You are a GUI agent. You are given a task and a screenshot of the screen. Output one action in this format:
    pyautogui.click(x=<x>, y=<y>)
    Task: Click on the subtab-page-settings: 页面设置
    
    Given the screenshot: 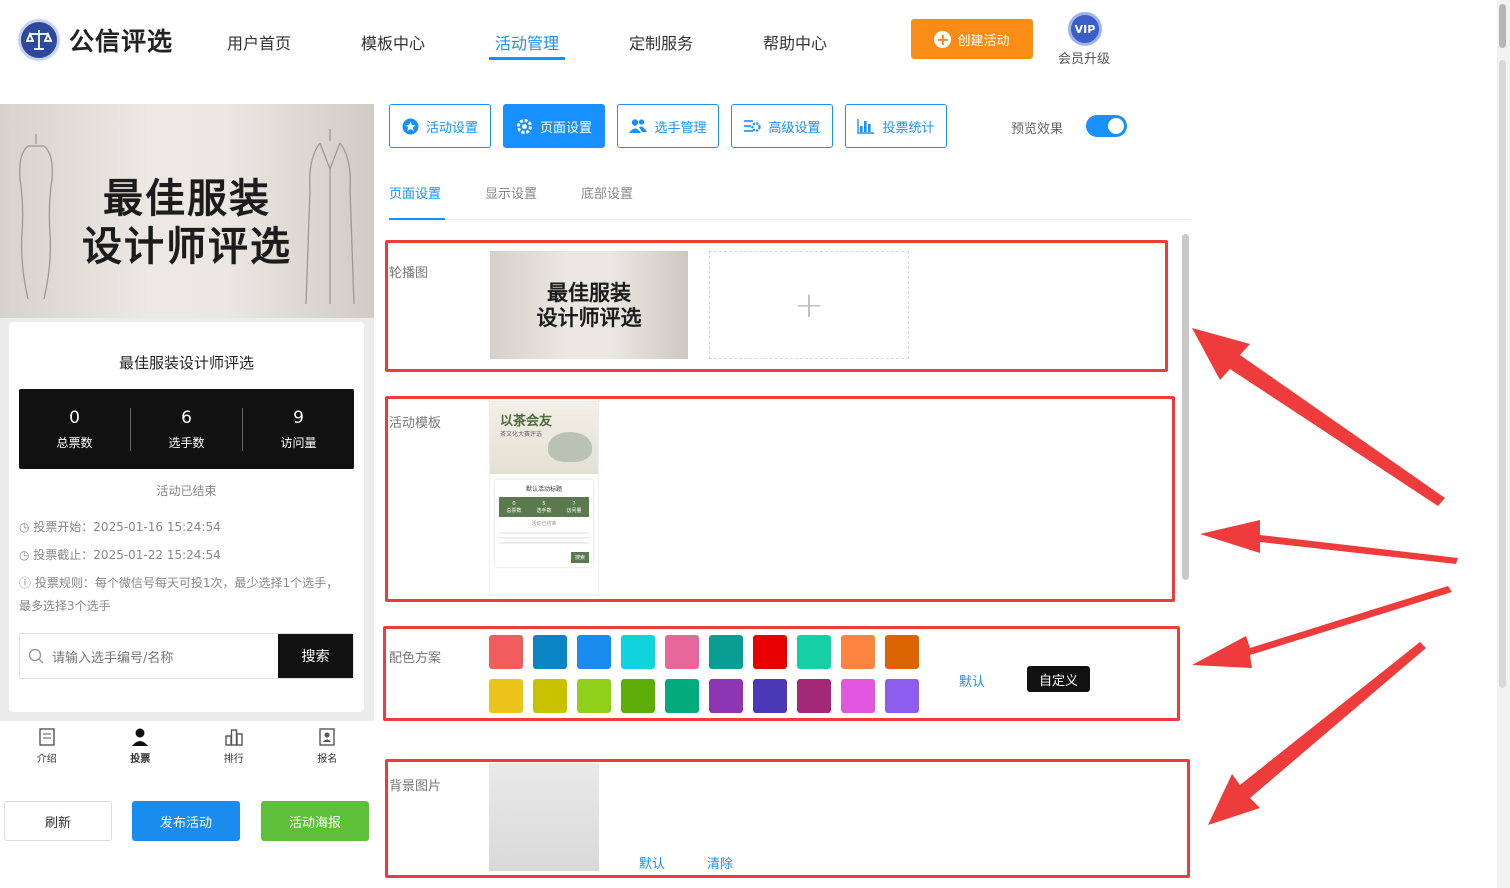 What is the action you would take?
    pyautogui.click(x=415, y=192)
    